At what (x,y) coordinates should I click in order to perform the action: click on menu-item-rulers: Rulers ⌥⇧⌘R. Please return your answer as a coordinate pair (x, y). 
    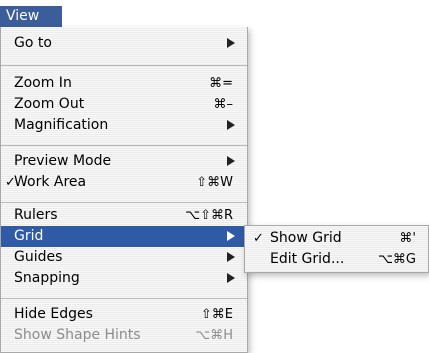
    Looking at the image, I should click on (124, 215).